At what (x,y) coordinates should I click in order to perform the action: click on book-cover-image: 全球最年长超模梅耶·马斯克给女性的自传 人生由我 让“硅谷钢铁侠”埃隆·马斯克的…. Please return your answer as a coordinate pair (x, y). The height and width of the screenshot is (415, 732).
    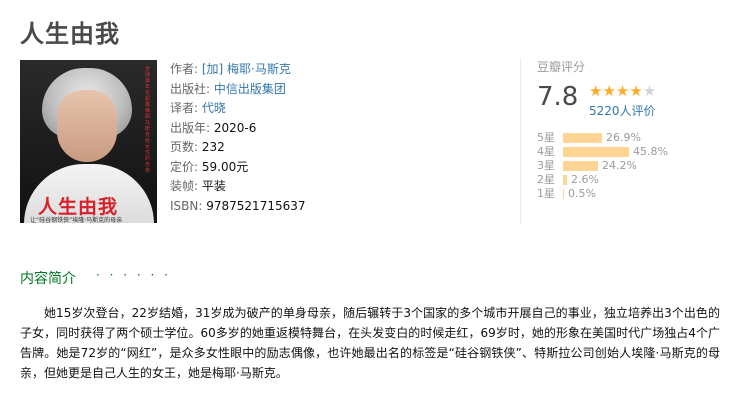
    Looking at the image, I should click on (88, 141).